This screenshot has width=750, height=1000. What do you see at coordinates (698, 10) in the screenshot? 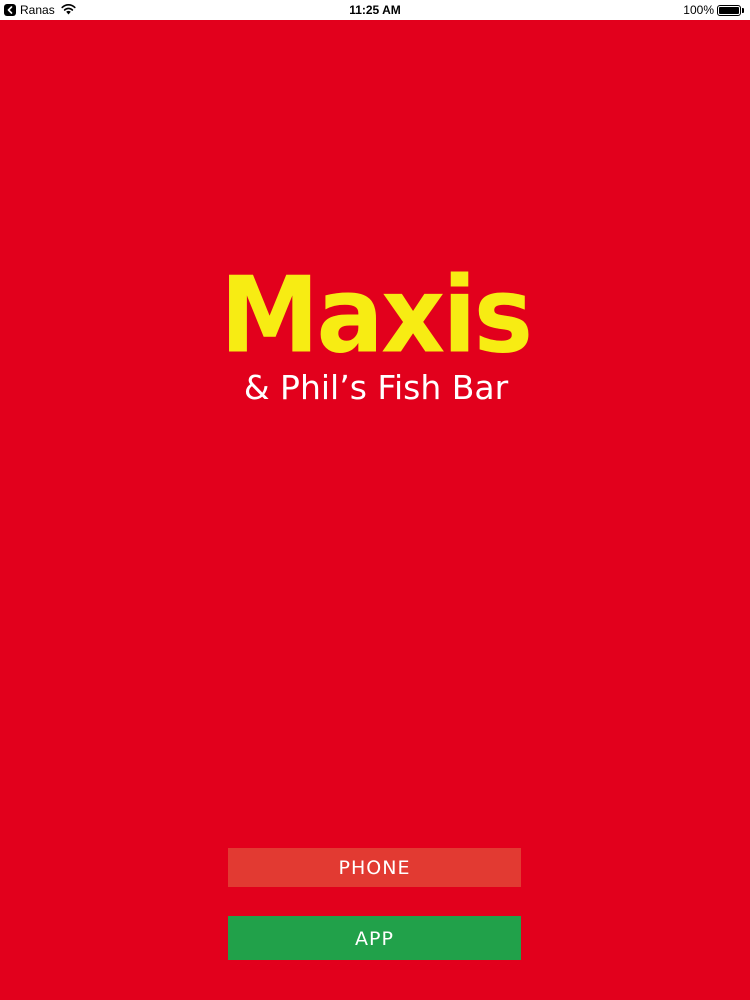
I see `battery-percentage: 100%` at bounding box center [698, 10].